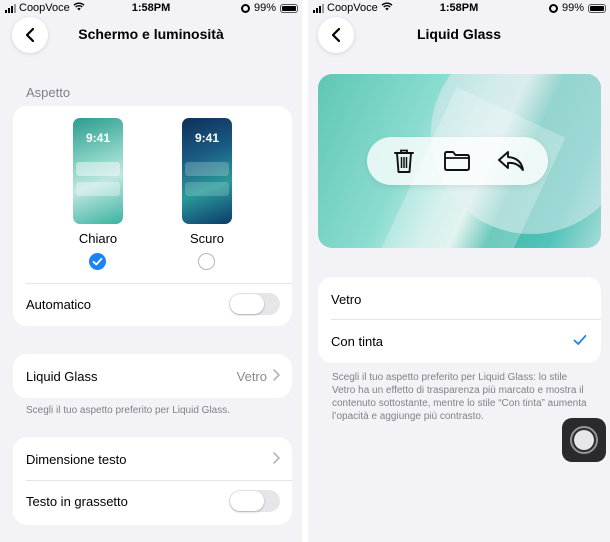  I want to click on liquid-glass-row: Liquid Glass Vetro, so click(153, 376).